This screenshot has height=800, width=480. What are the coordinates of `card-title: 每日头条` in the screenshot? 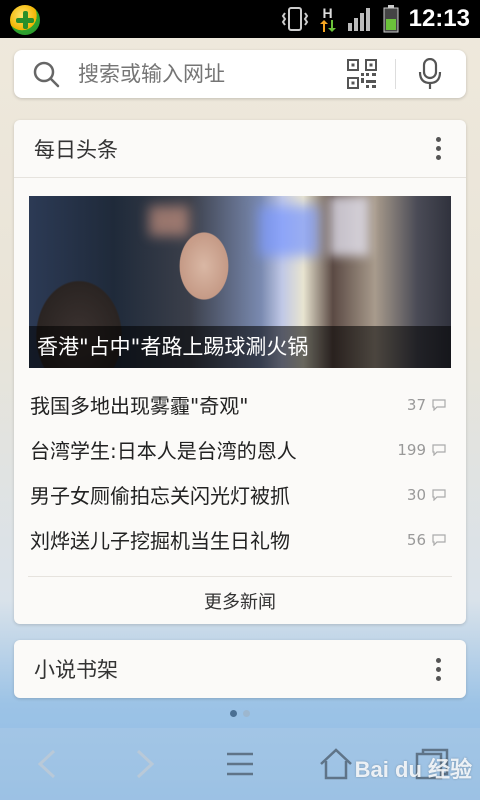 It's located at (76, 149).